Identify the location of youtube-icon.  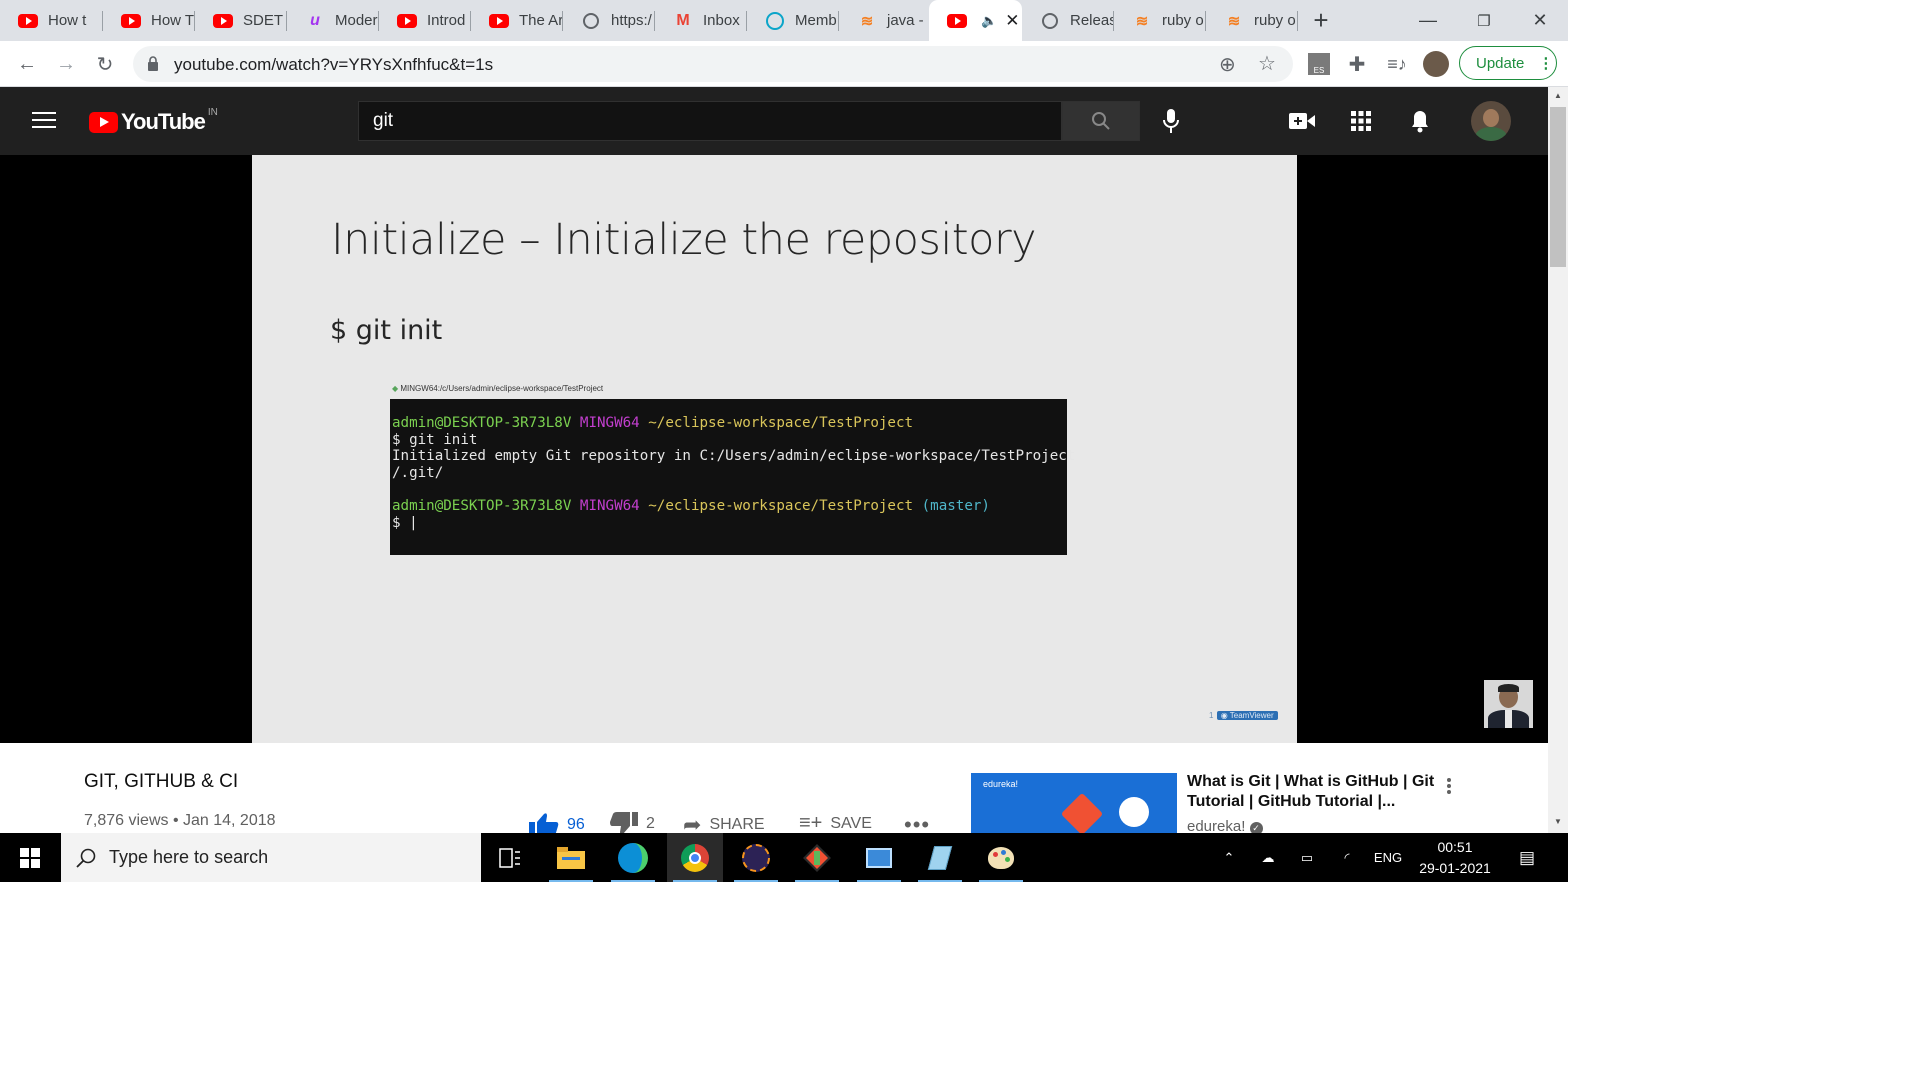
(223, 20).